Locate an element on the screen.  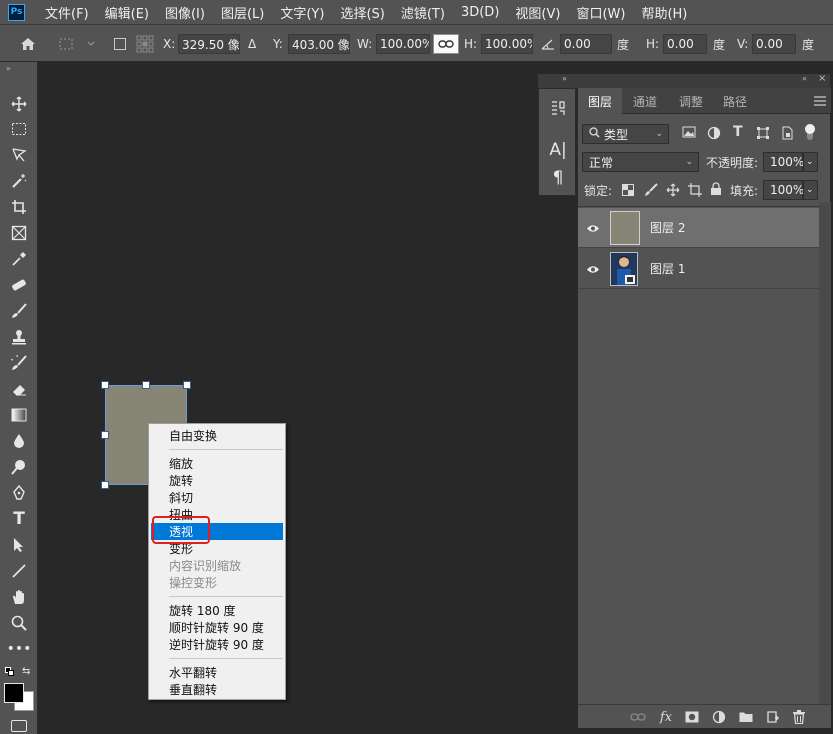
brush-tool-icon is located at coordinates (19, 311).